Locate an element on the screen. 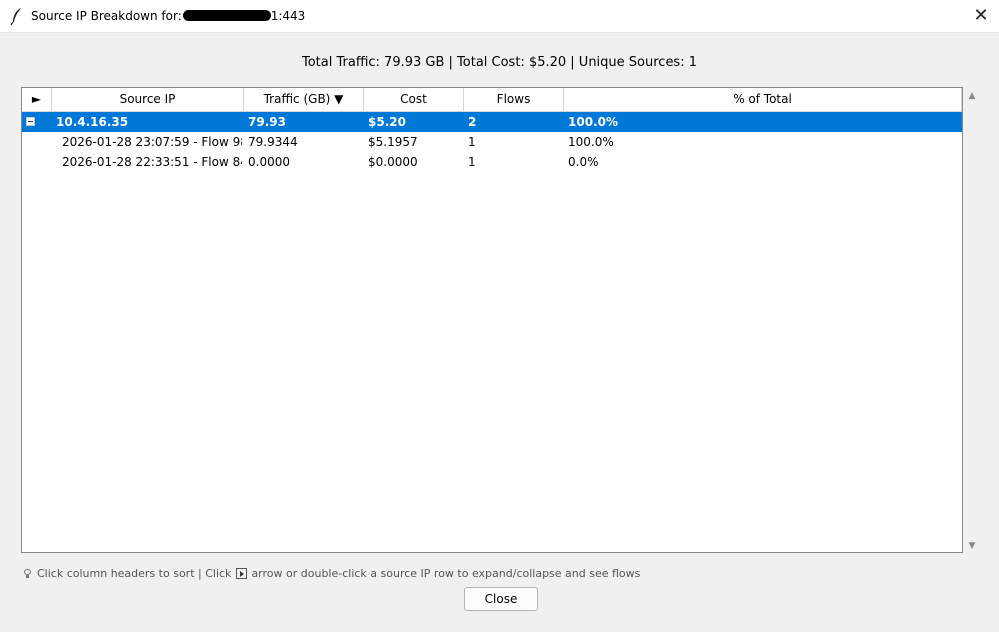 The width and height of the screenshot is (999, 632). cell-flow-label: 2026-01-28 22:33:51 - Flow 8478 is located at coordinates (152, 162).